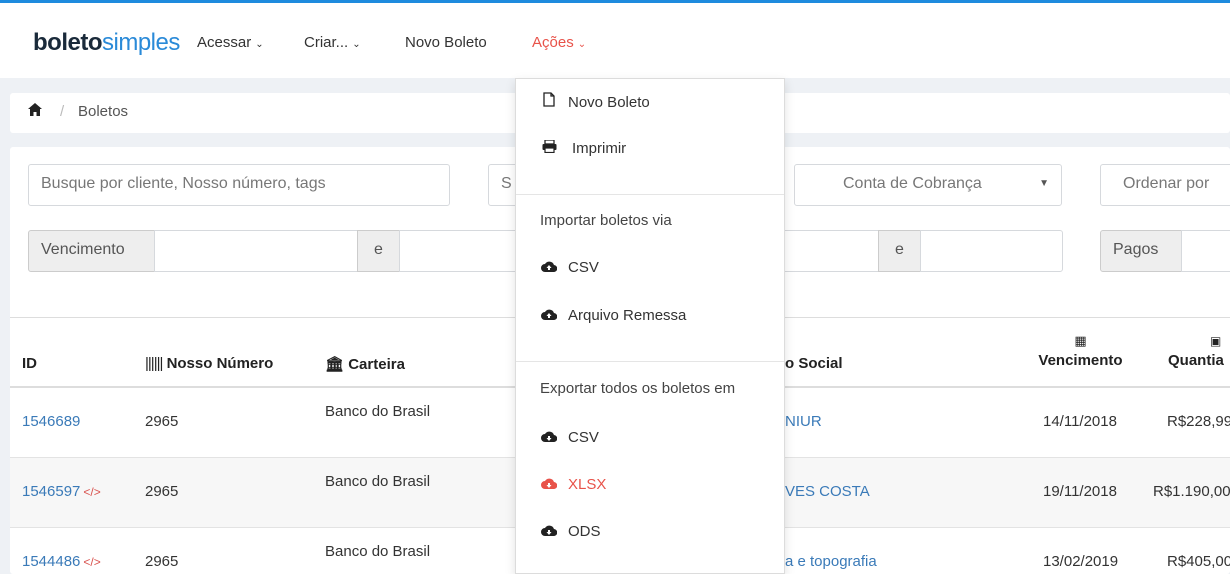 The image size is (1230, 574). I want to click on row-quantia: R$228,99, so click(1198, 421).